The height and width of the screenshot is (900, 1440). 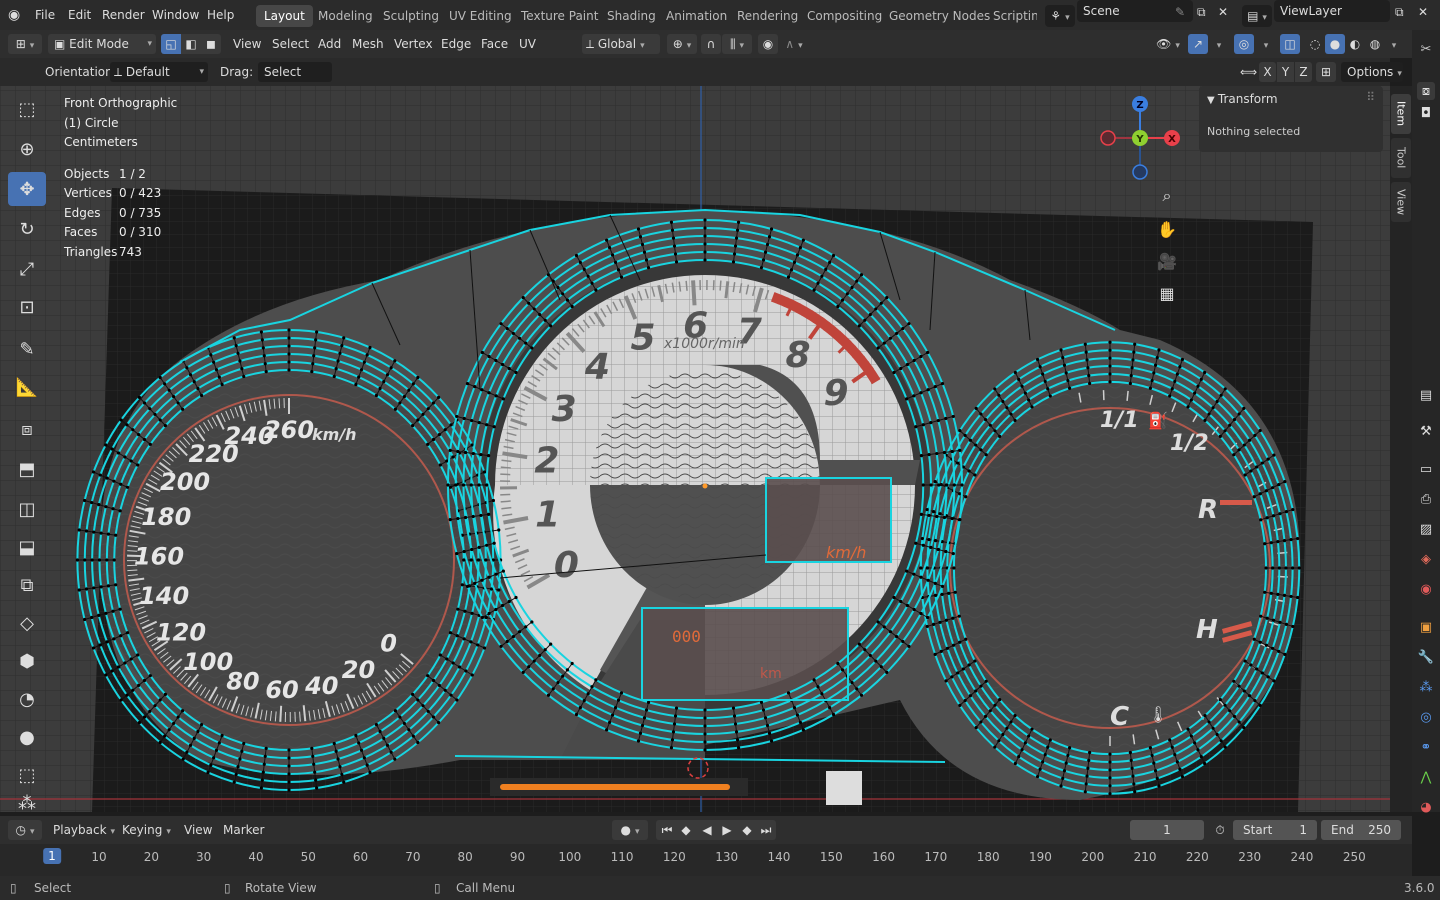 What do you see at coordinates (1401, 158) in the screenshot?
I see `tab-tool: Tool` at bounding box center [1401, 158].